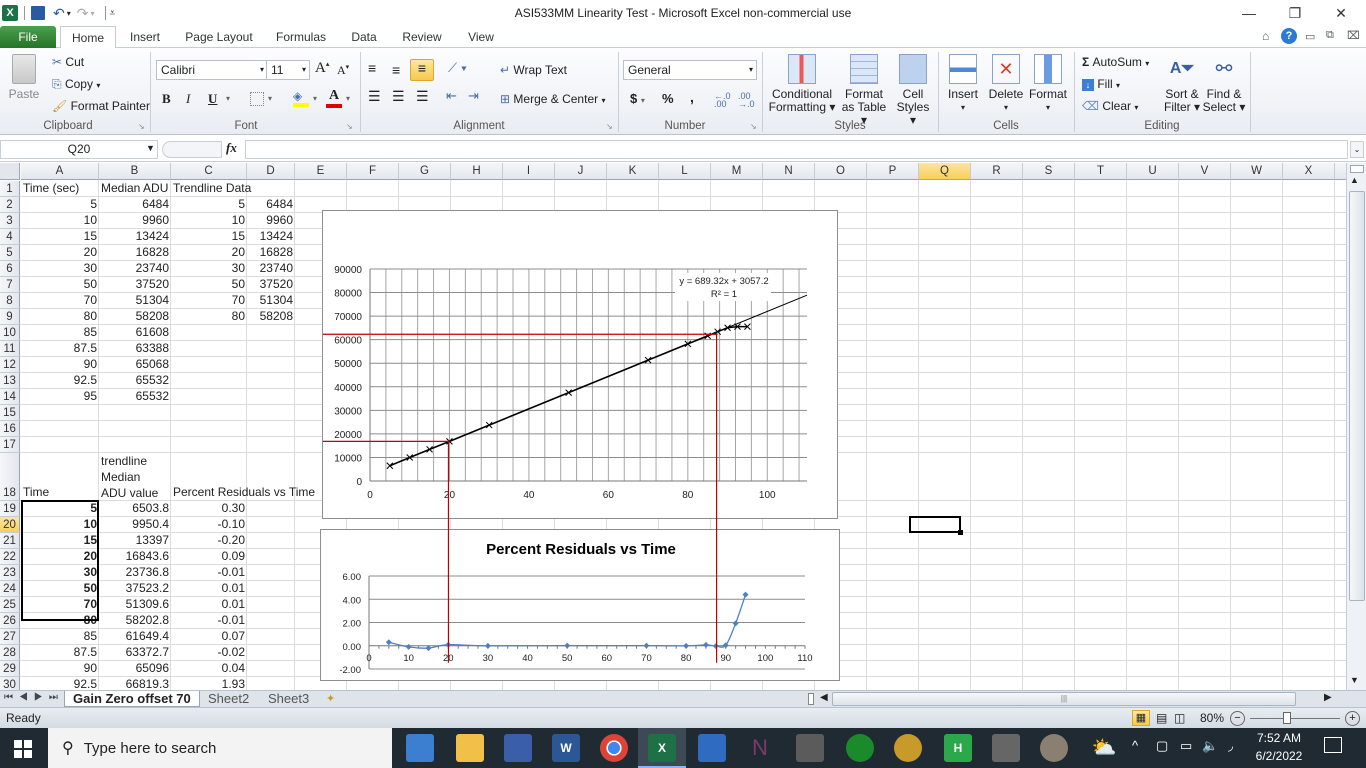  What do you see at coordinates (824, 697) in the screenshot?
I see `scroll-left-icon: ◀` at bounding box center [824, 697].